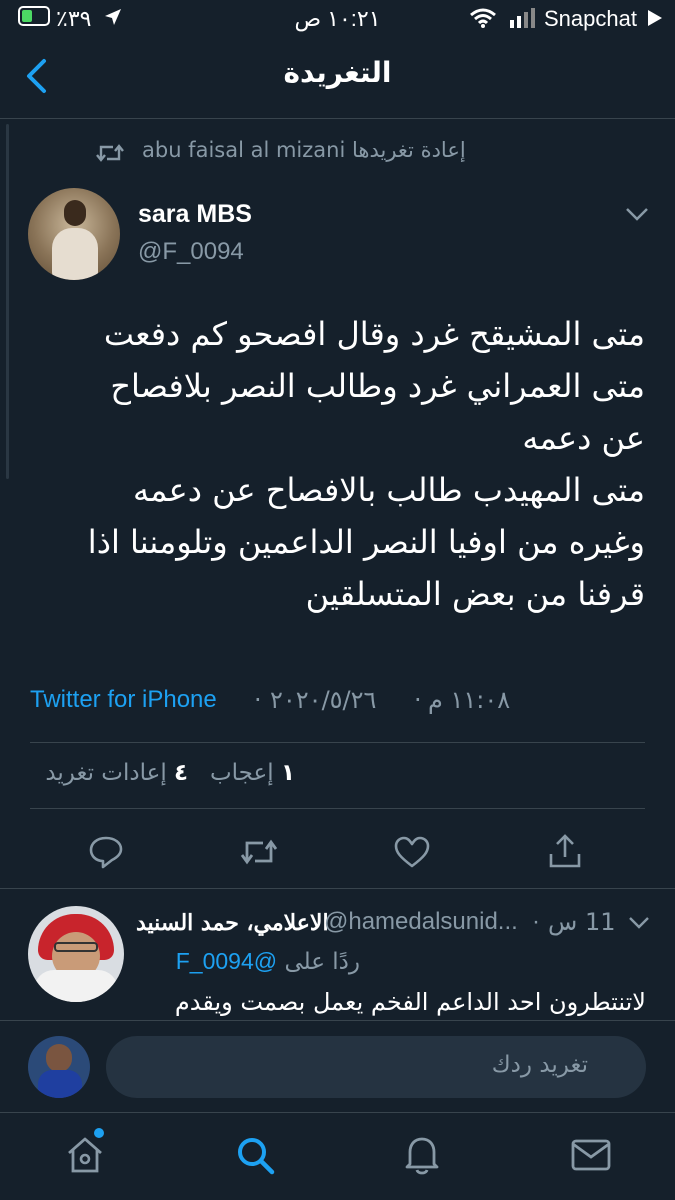 The width and height of the screenshot is (675, 1200). I want to click on tweet-meta: Twitter for iPhone · ٢٠٢٠/٥/٢٦ · ١١:٠٨ م, so click(270, 703).